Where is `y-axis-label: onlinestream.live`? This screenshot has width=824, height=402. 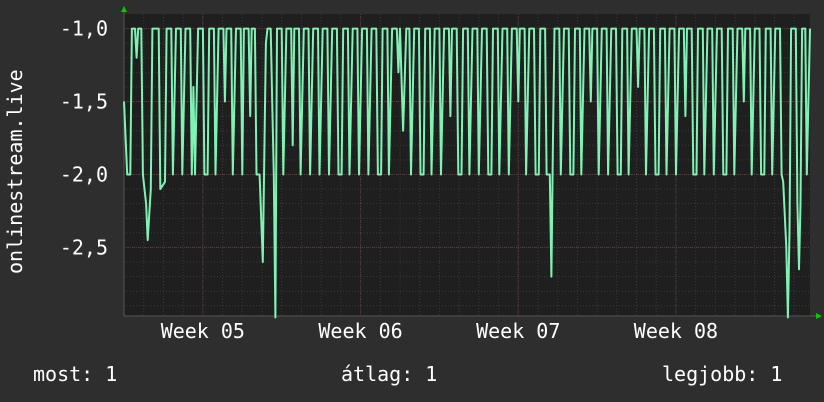
y-axis-label: onlinestream.live is located at coordinates (15, 171).